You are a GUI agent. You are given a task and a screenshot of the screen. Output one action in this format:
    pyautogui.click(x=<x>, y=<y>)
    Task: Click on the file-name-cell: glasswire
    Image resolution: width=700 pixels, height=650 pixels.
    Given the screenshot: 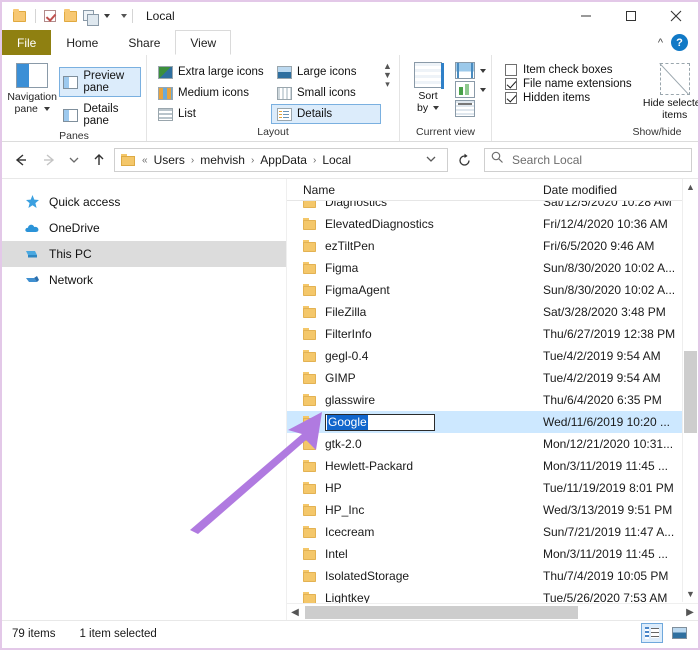 What is the action you would take?
    pyautogui.click(x=412, y=400)
    